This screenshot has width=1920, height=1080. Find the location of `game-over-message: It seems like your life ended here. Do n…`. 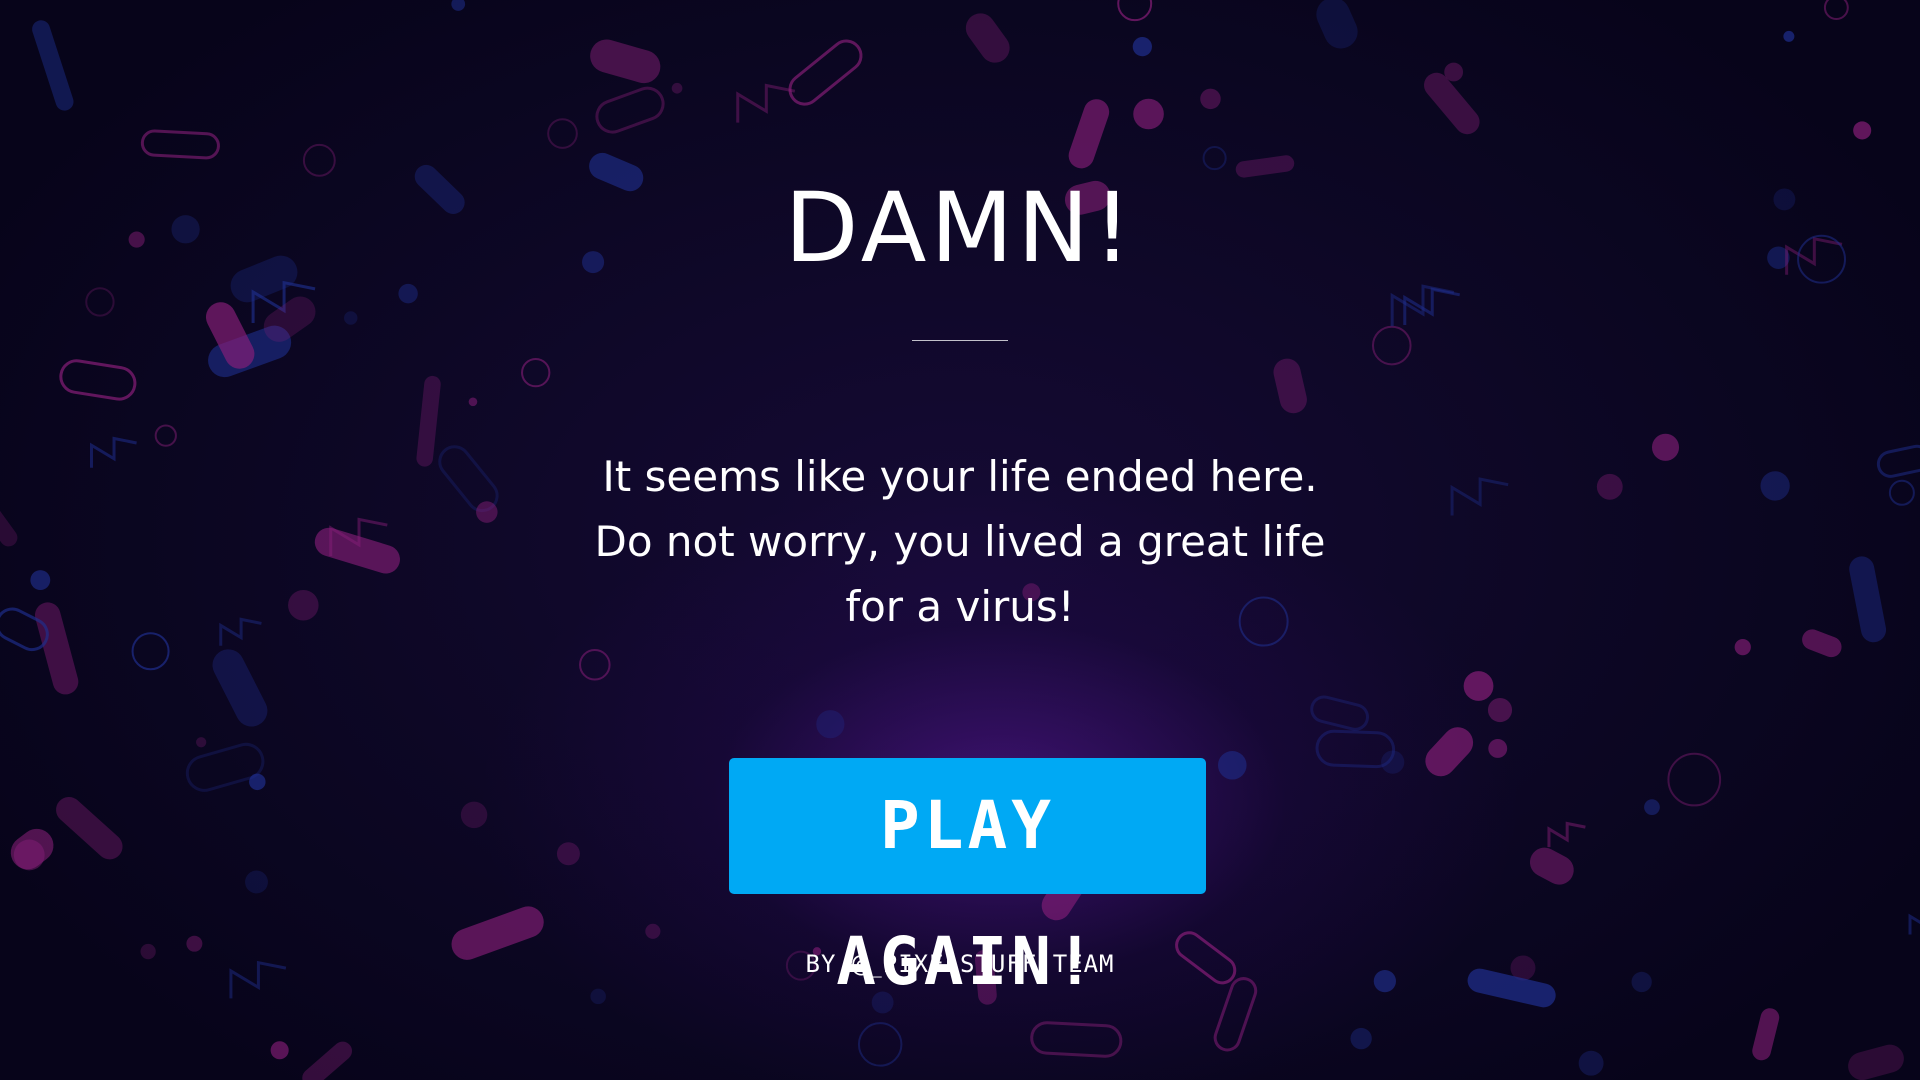

game-over-message: It seems like your life ended here. Do n… is located at coordinates (960, 541).